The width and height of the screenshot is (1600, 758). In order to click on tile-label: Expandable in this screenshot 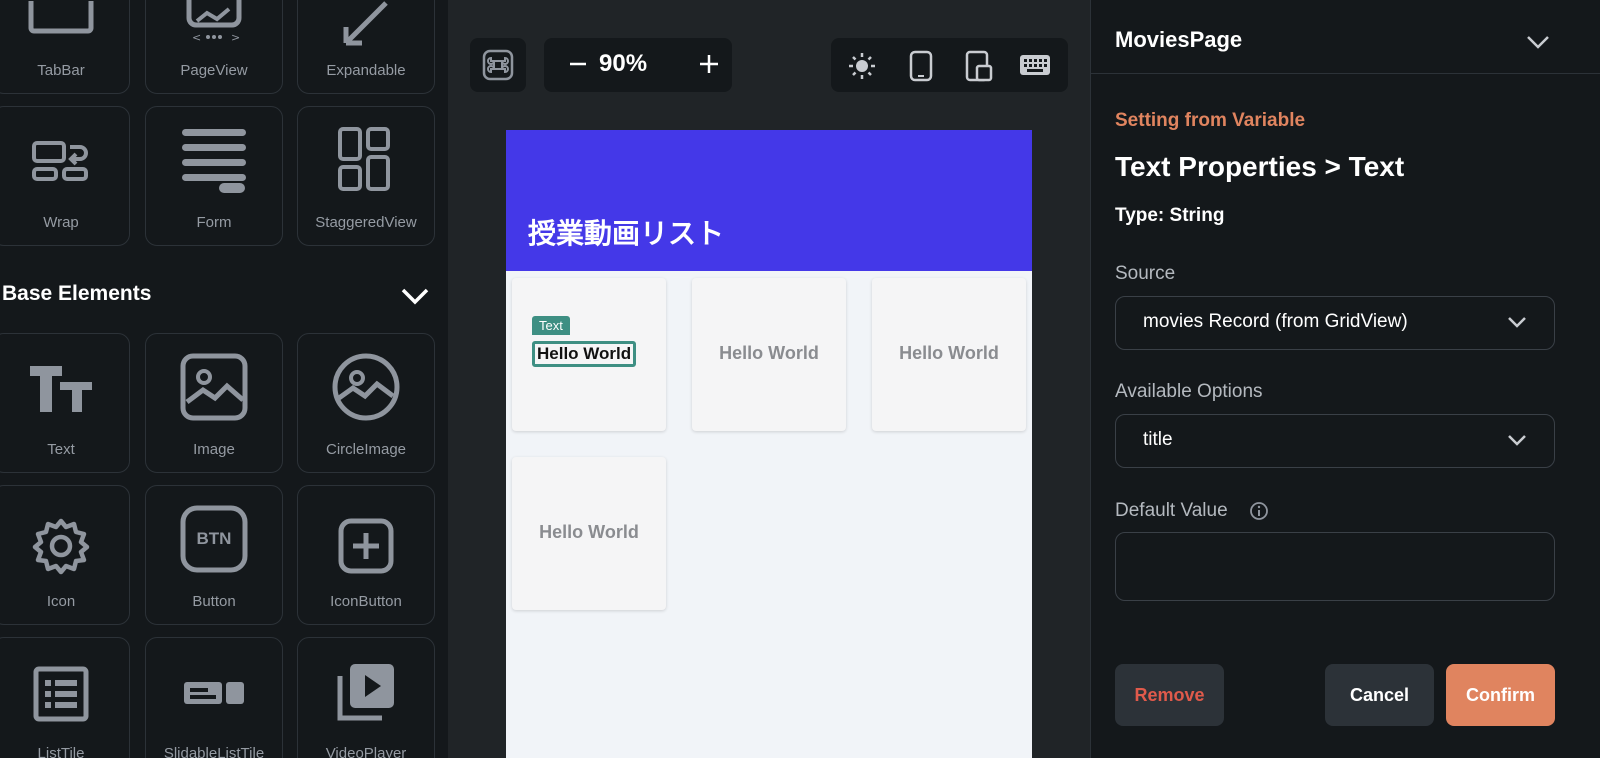, I will do `click(366, 70)`.